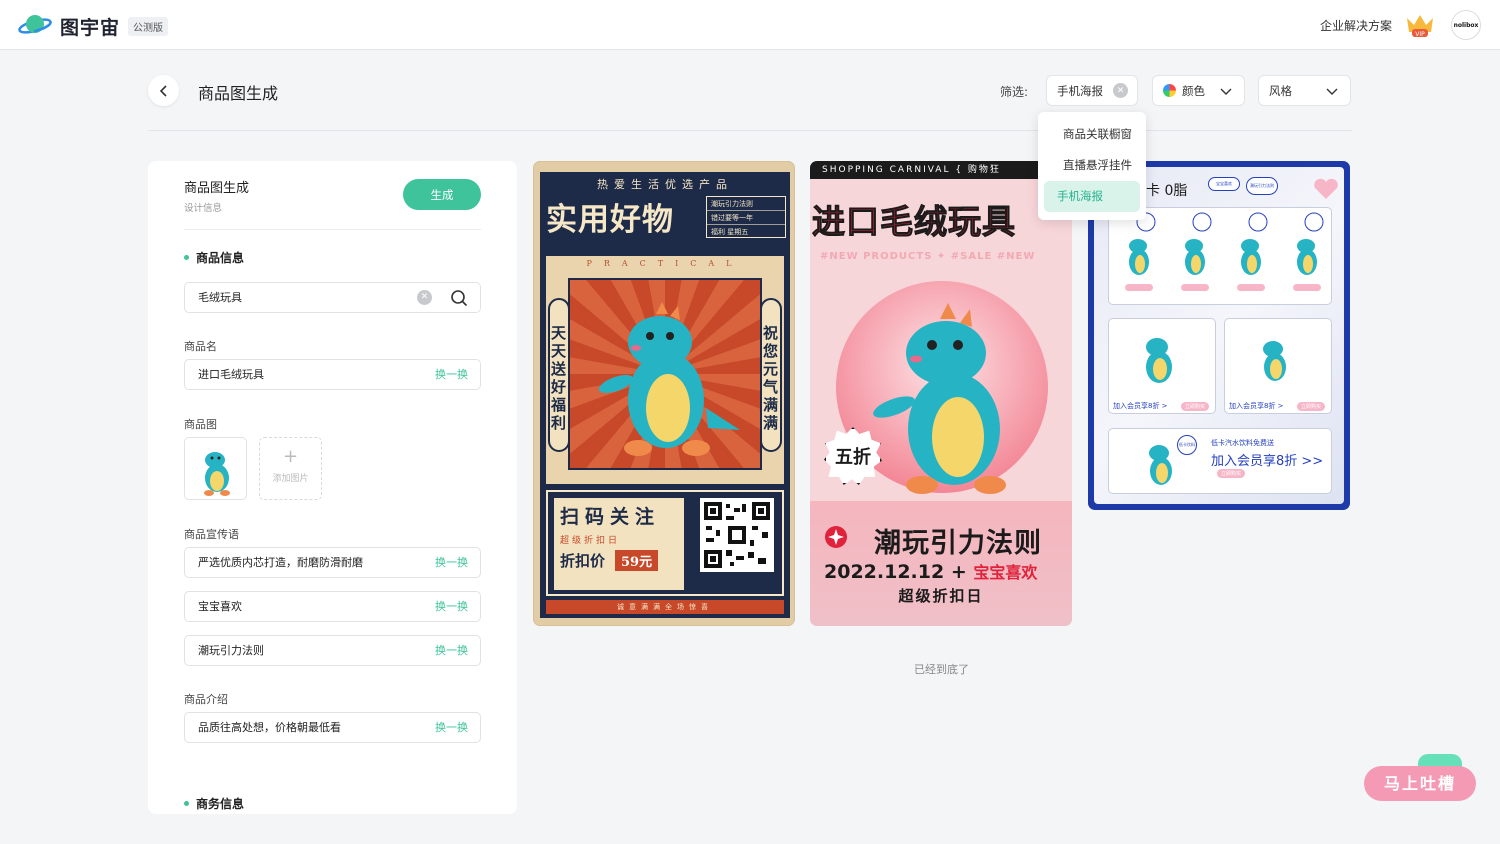 Image resolution: width=1500 pixels, height=844 pixels. What do you see at coordinates (836, 537) in the screenshot?
I see `sparkle-icon` at bounding box center [836, 537].